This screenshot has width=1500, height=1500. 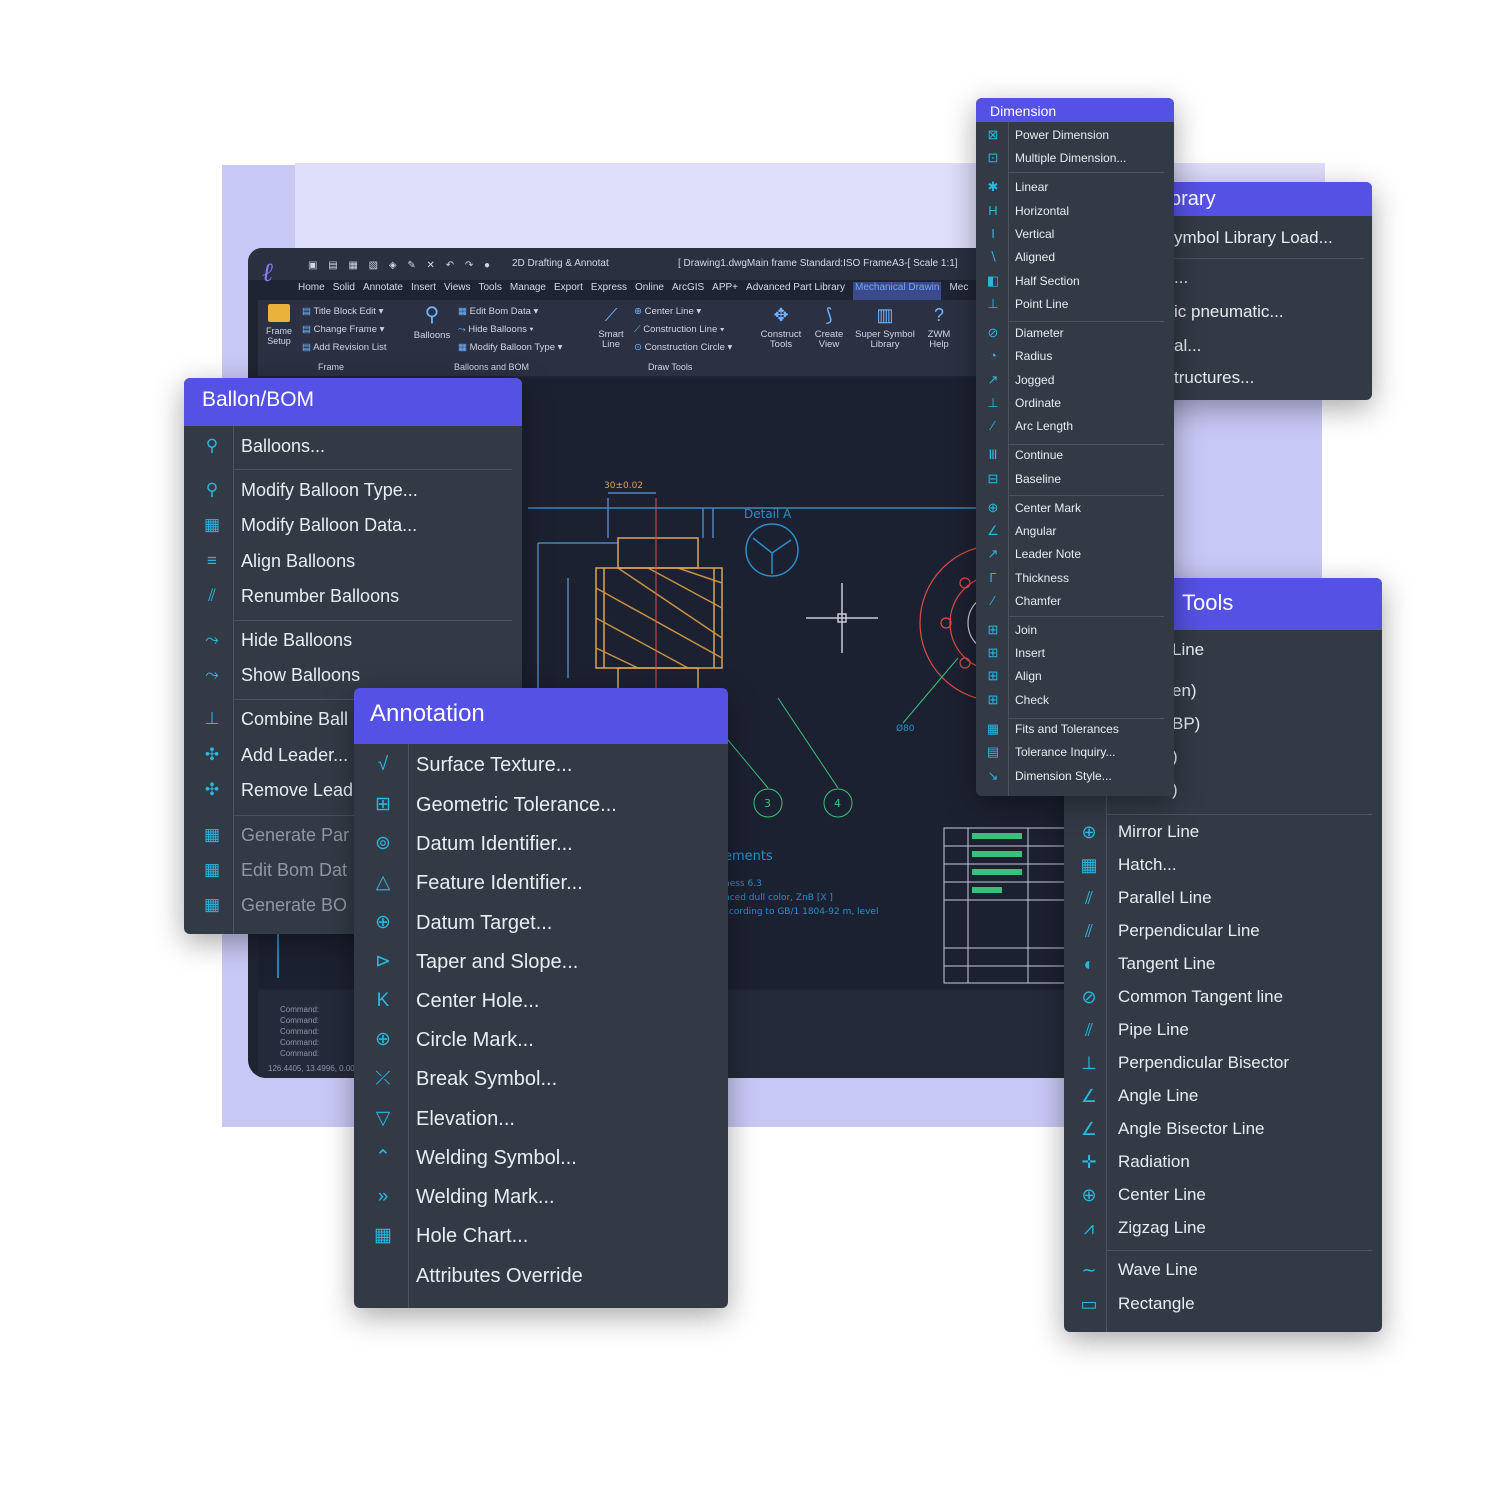 I want to click on menu-item: Express, so click(x=609, y=291).